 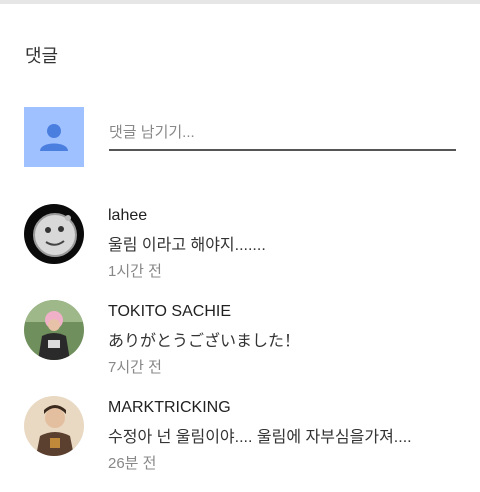 What do you see at coordinates (135, 271) in the screenshot?
I see `comment-timestamp: 1시간 전` at bounding box center [135, 271].